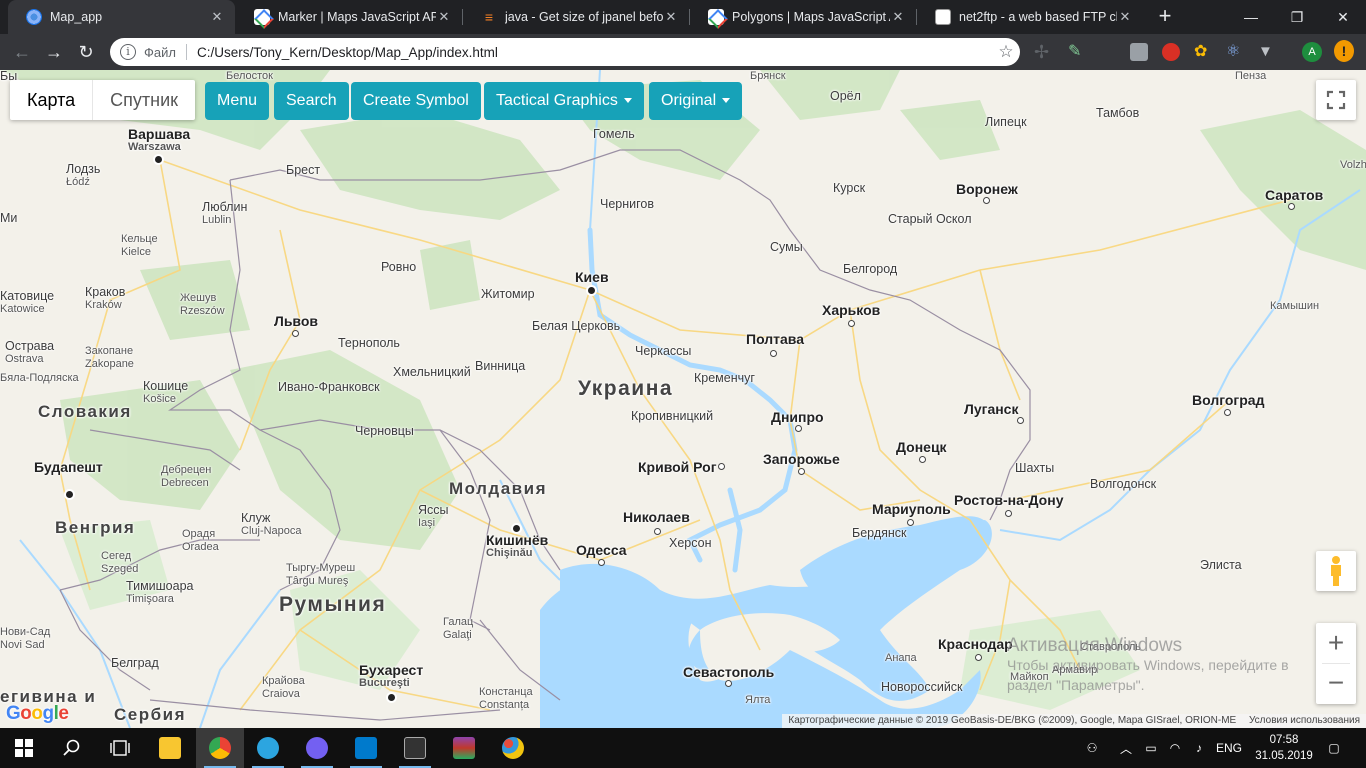 This screenshot has height=768, width=1366. What do you see at coordinates (1336, 684) in the screenshot?
I see `zoom-out-button: −` at bounding box center [1336, 684].